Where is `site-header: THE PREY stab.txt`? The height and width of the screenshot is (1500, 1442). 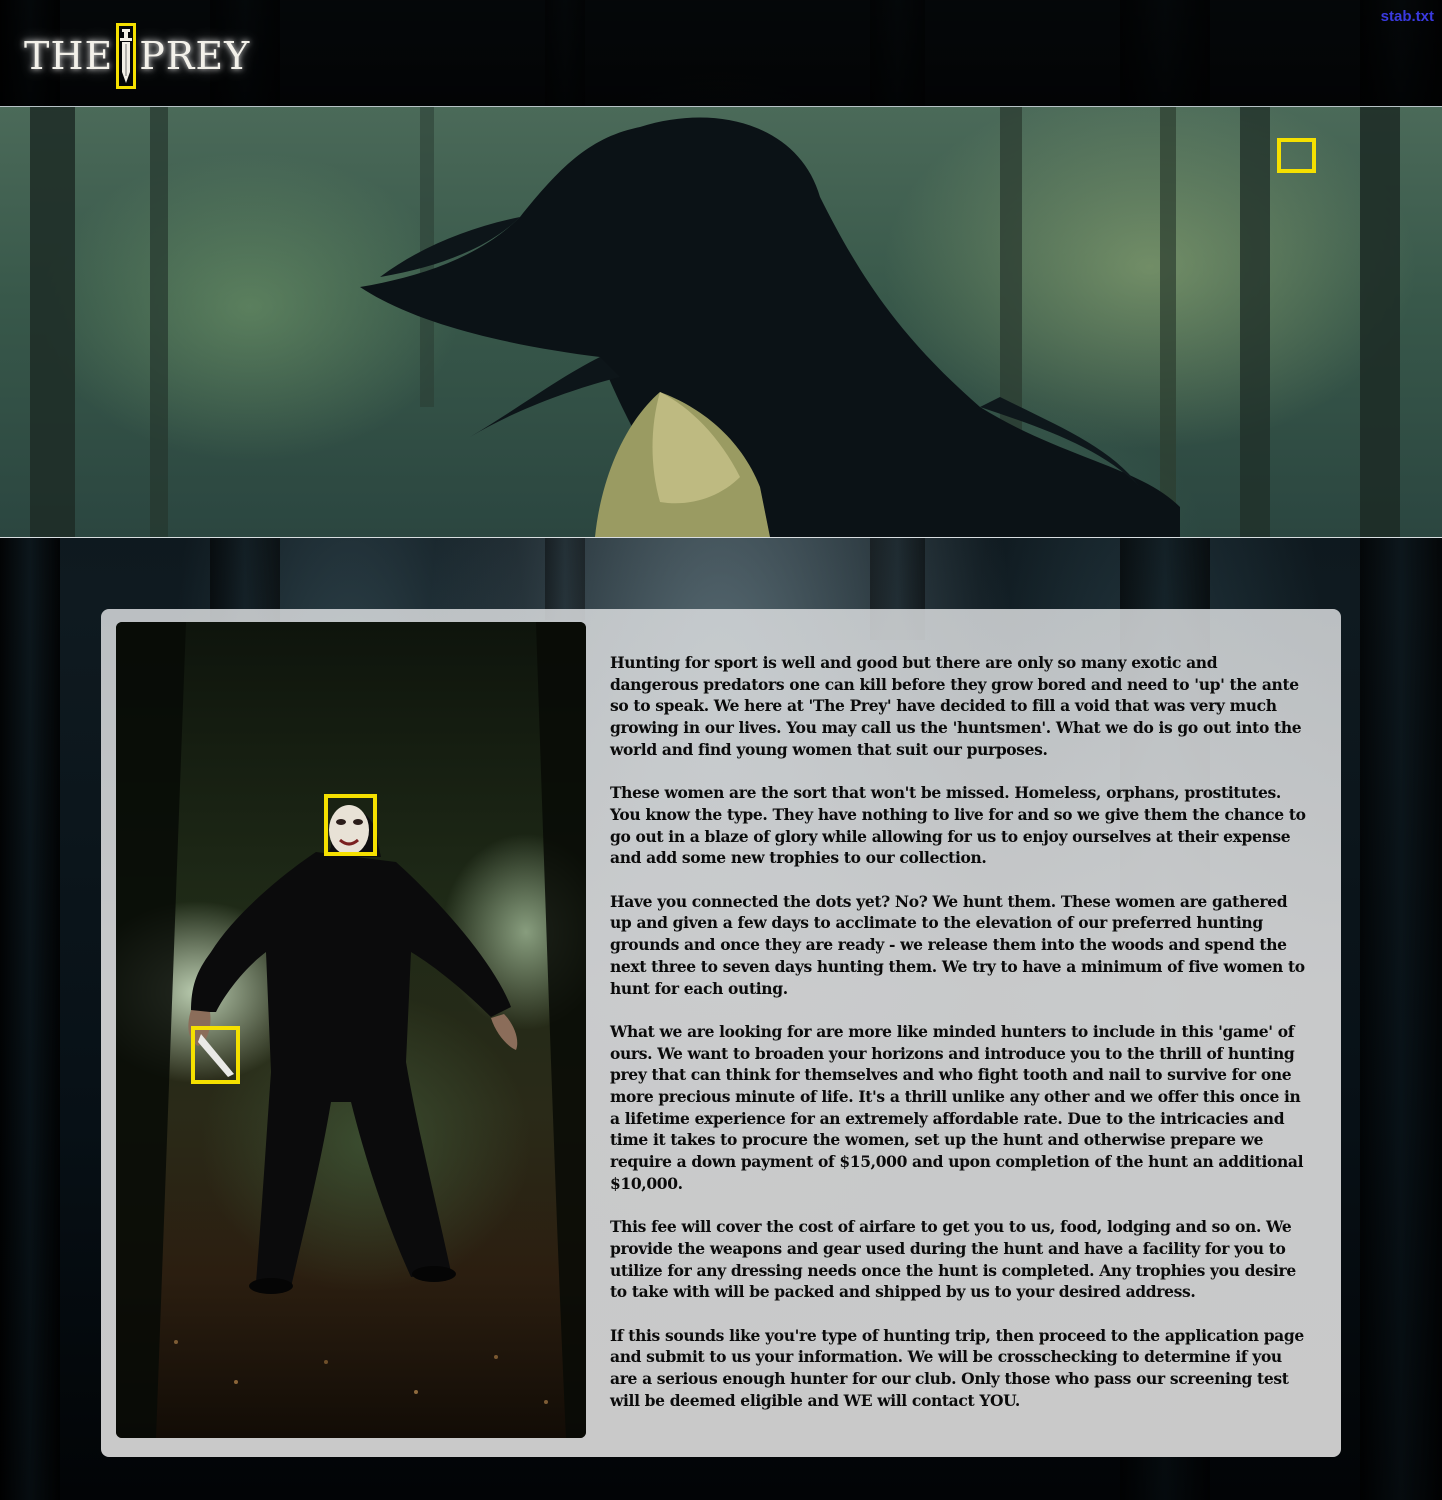
site-header: THE PREY stab.txt is located at coordinates (721, 53).